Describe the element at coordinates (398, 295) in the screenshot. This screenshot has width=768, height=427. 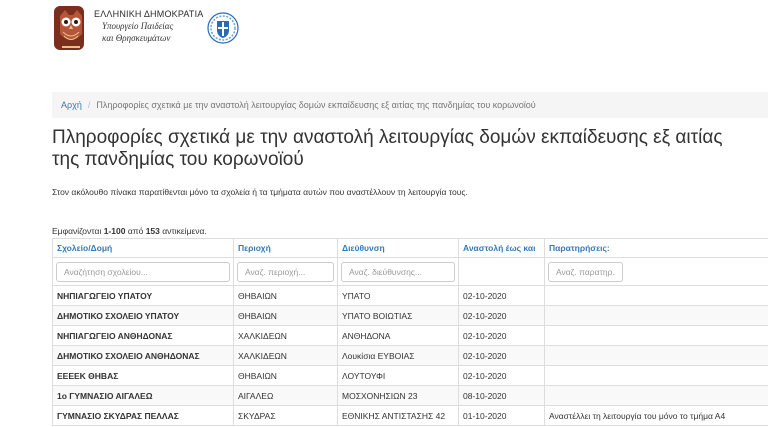
I see `cell-address: ΥΠΑΤΟ` at that location.